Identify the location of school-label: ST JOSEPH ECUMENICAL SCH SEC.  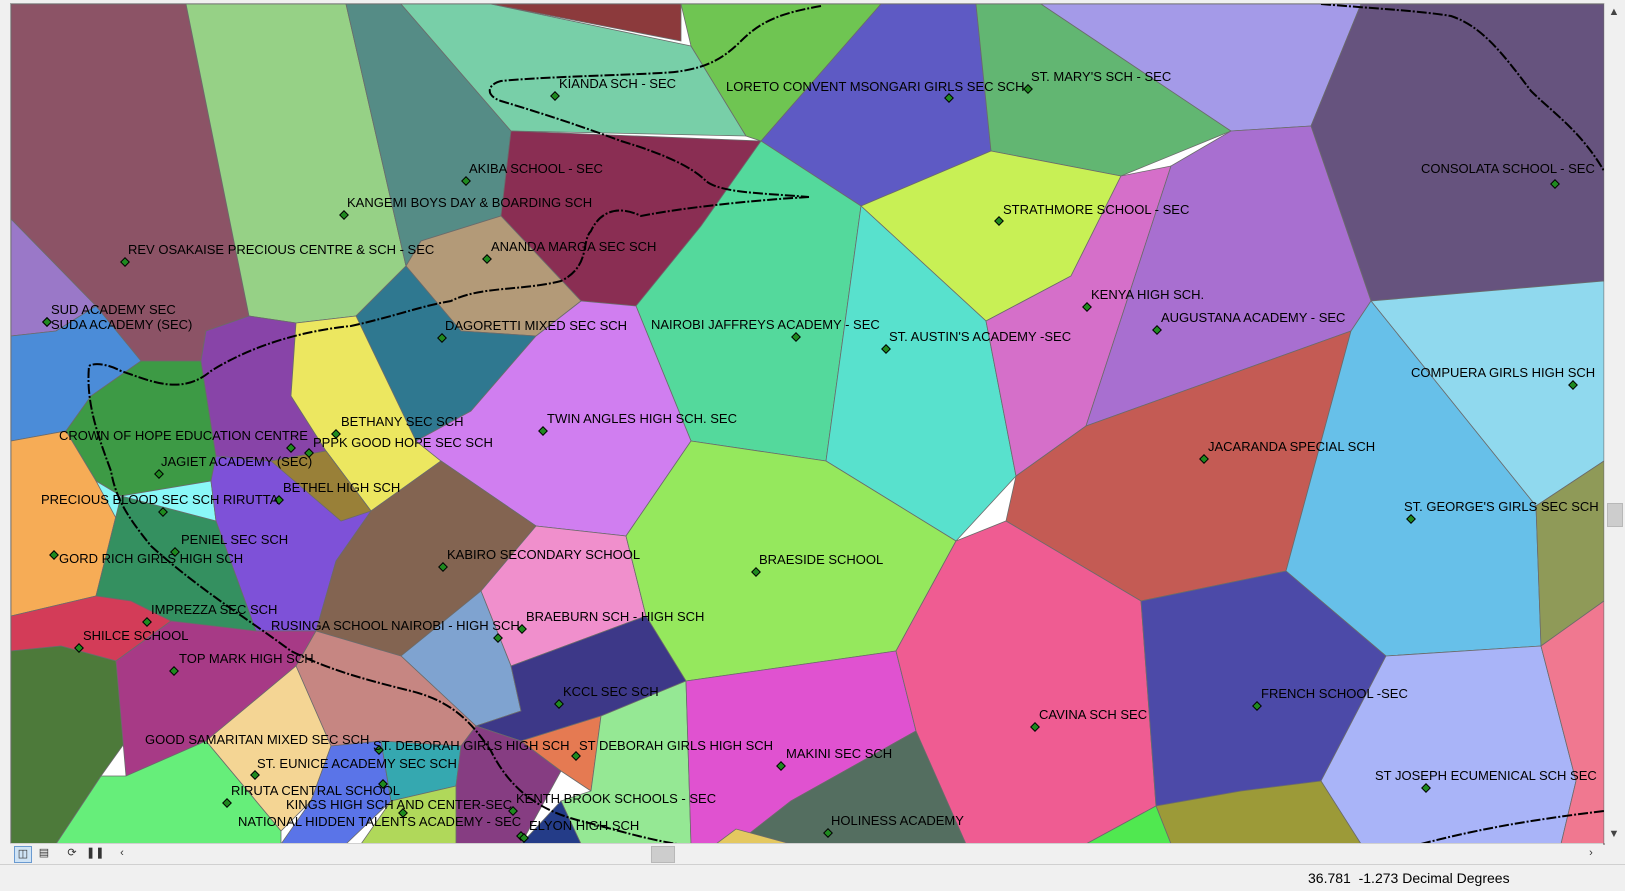
(1486, 775).